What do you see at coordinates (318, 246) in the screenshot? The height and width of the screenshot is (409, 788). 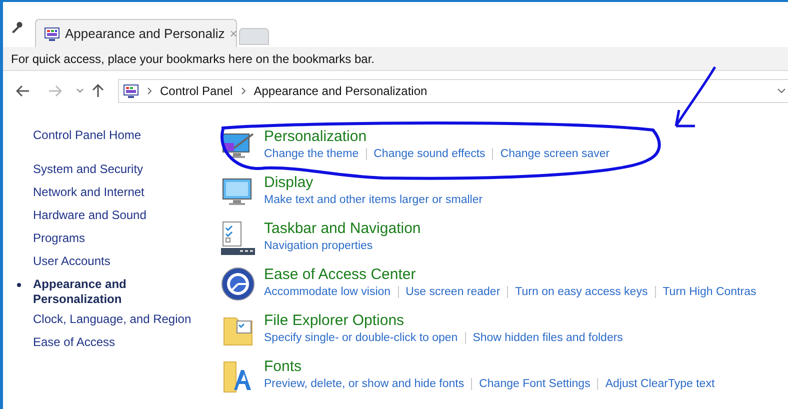 I see `task-link: Navigation properties` at bounding box center [318, 246].